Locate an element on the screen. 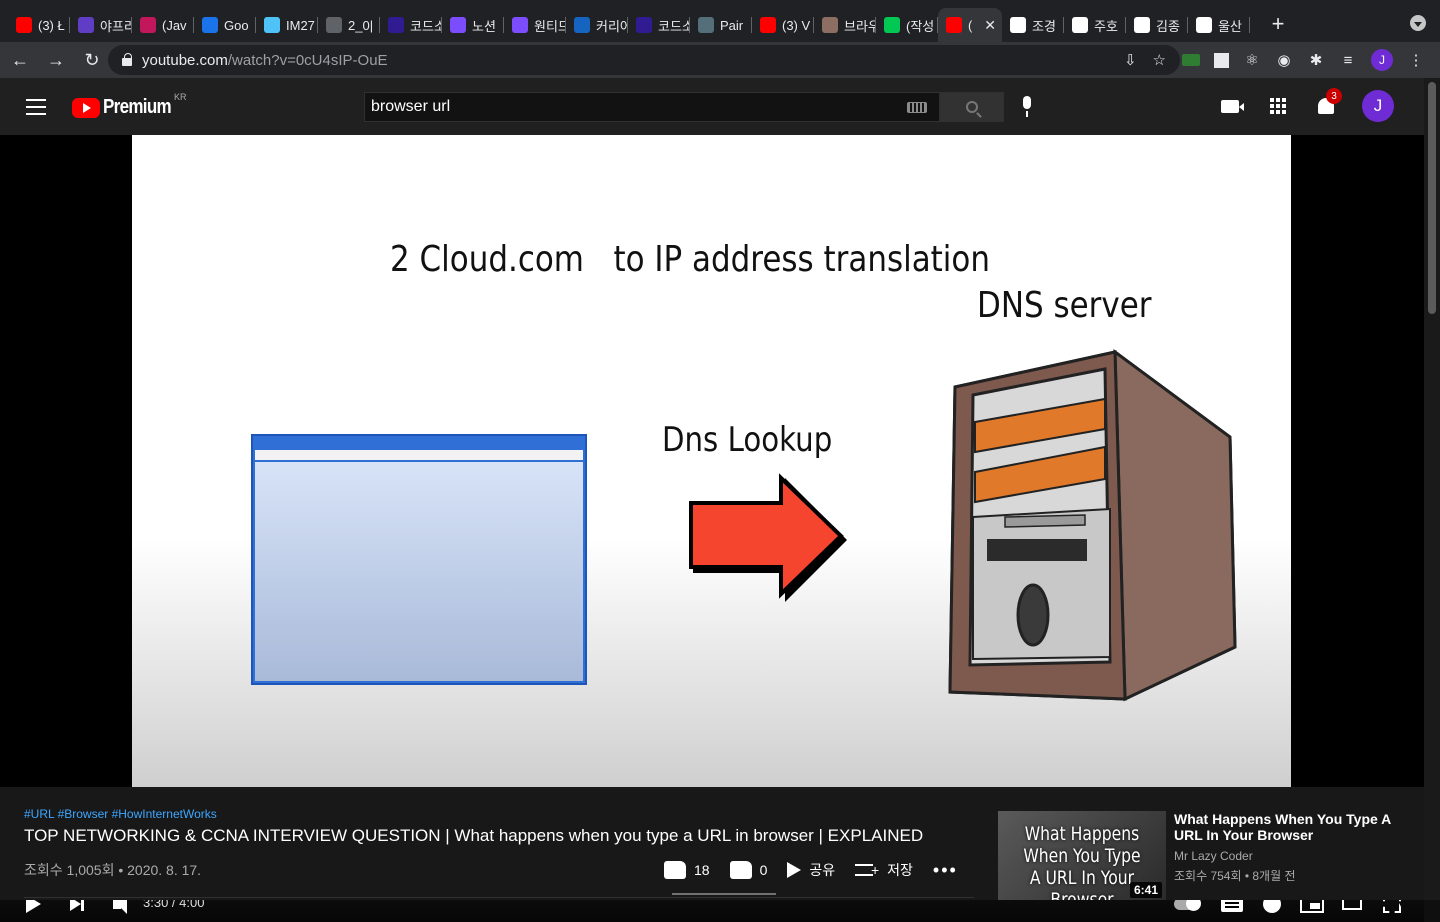  tab-title: IM27 is located at coordinates (300, 25).